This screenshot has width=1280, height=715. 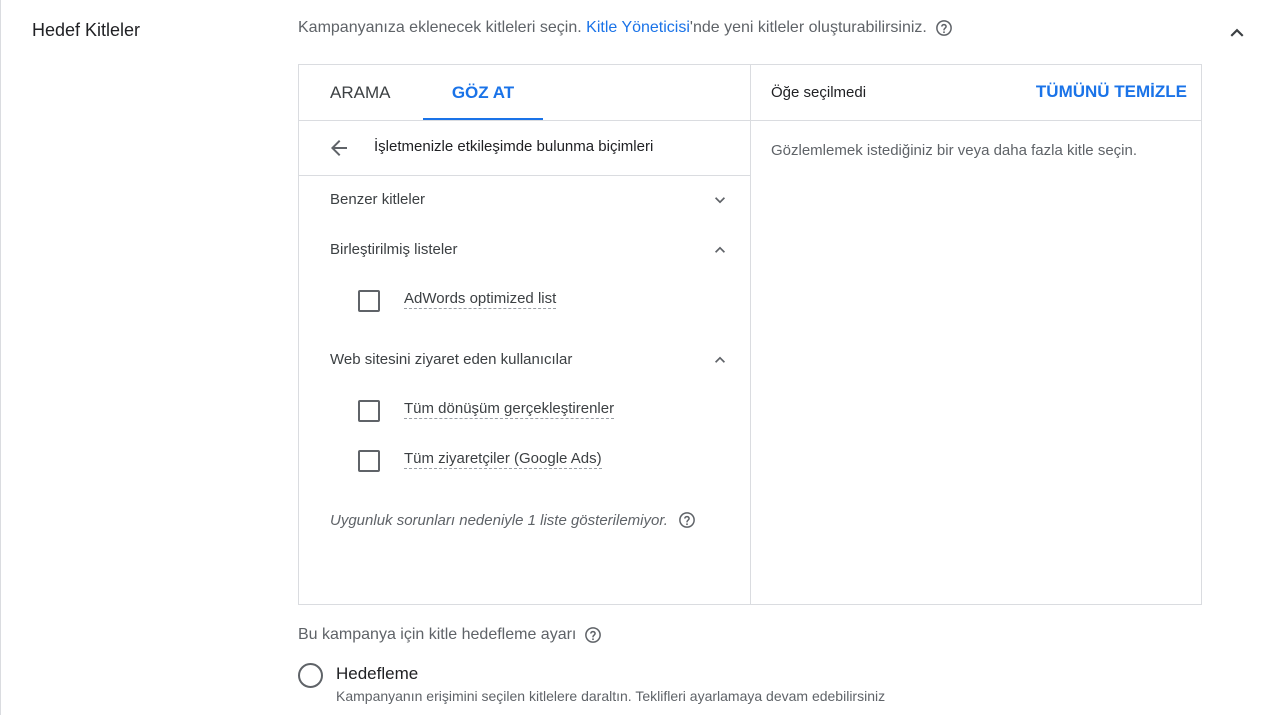 I want to click on selection-header: Öğe seçilmedi TÜMÜNÜ TEMİZLE, so click(x=976, y=93).